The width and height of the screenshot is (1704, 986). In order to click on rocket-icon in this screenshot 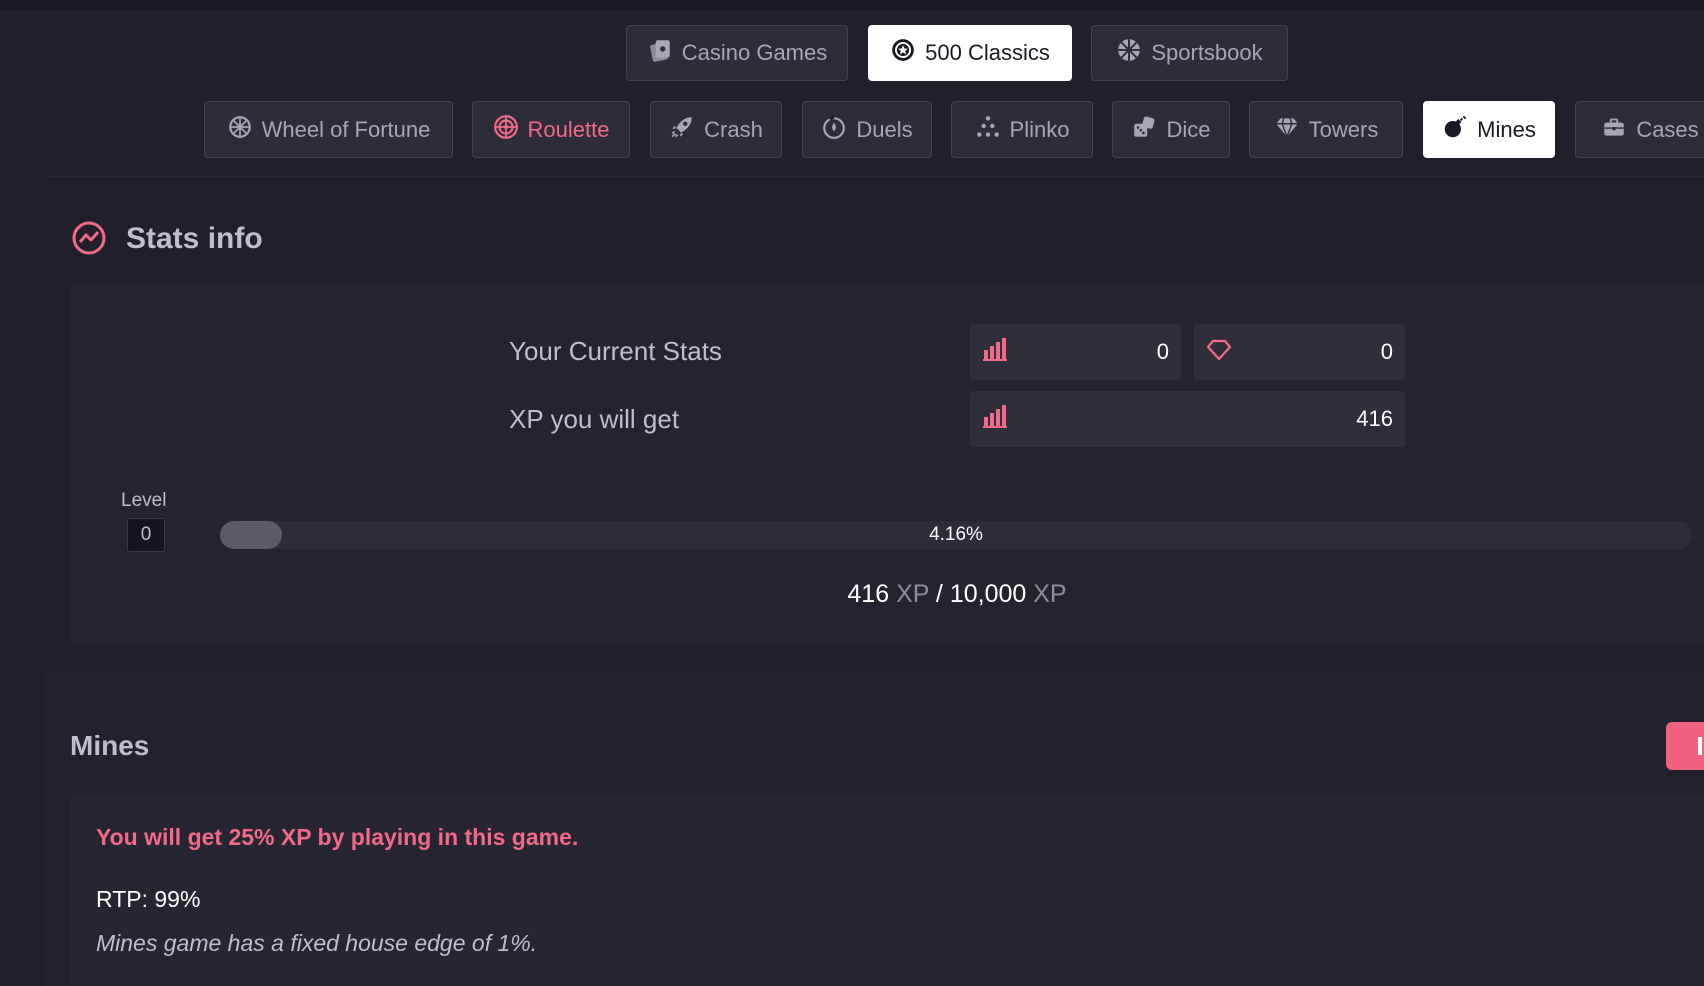, I will do `click(682, 130)`.